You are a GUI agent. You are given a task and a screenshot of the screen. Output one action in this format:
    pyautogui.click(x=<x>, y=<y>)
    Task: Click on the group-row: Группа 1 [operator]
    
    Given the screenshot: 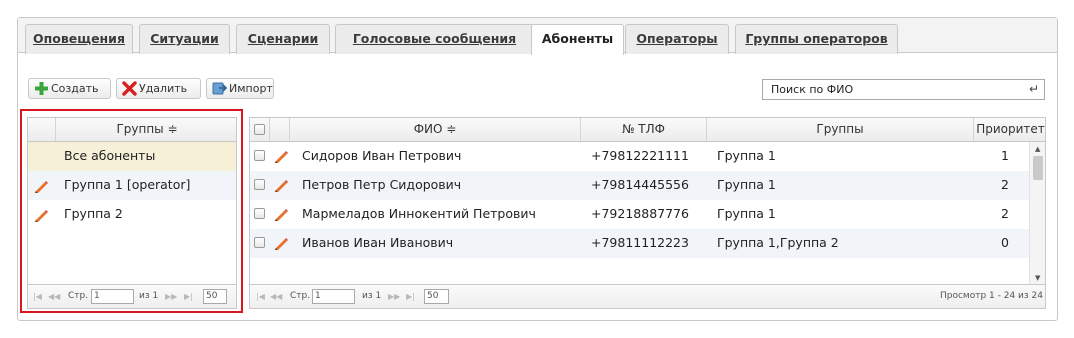 What is the action you would take?
    pyautogui.click(x=132, y=185)
    